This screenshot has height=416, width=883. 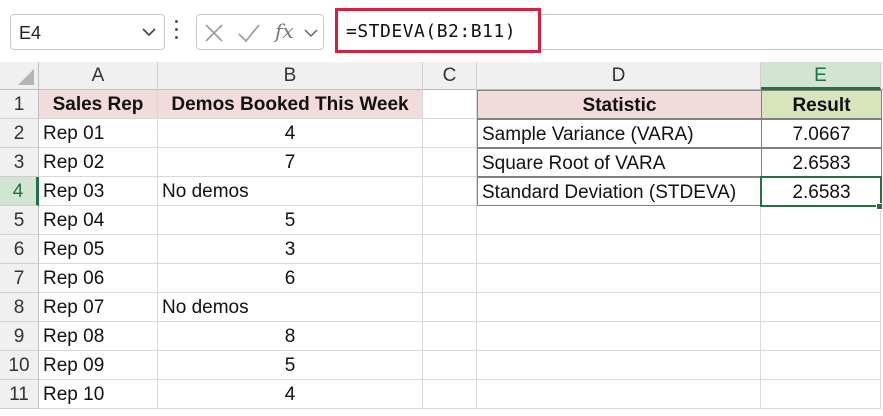 What do you see at coordinates (712, 32) in the screenshot?
I see `formula-bar-extension` at bounding box center [712, 32].